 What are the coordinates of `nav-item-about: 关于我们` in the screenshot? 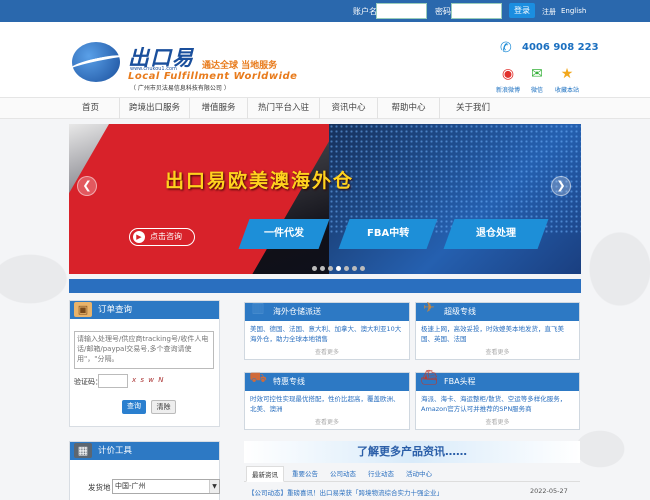 It's located at (473, 109).